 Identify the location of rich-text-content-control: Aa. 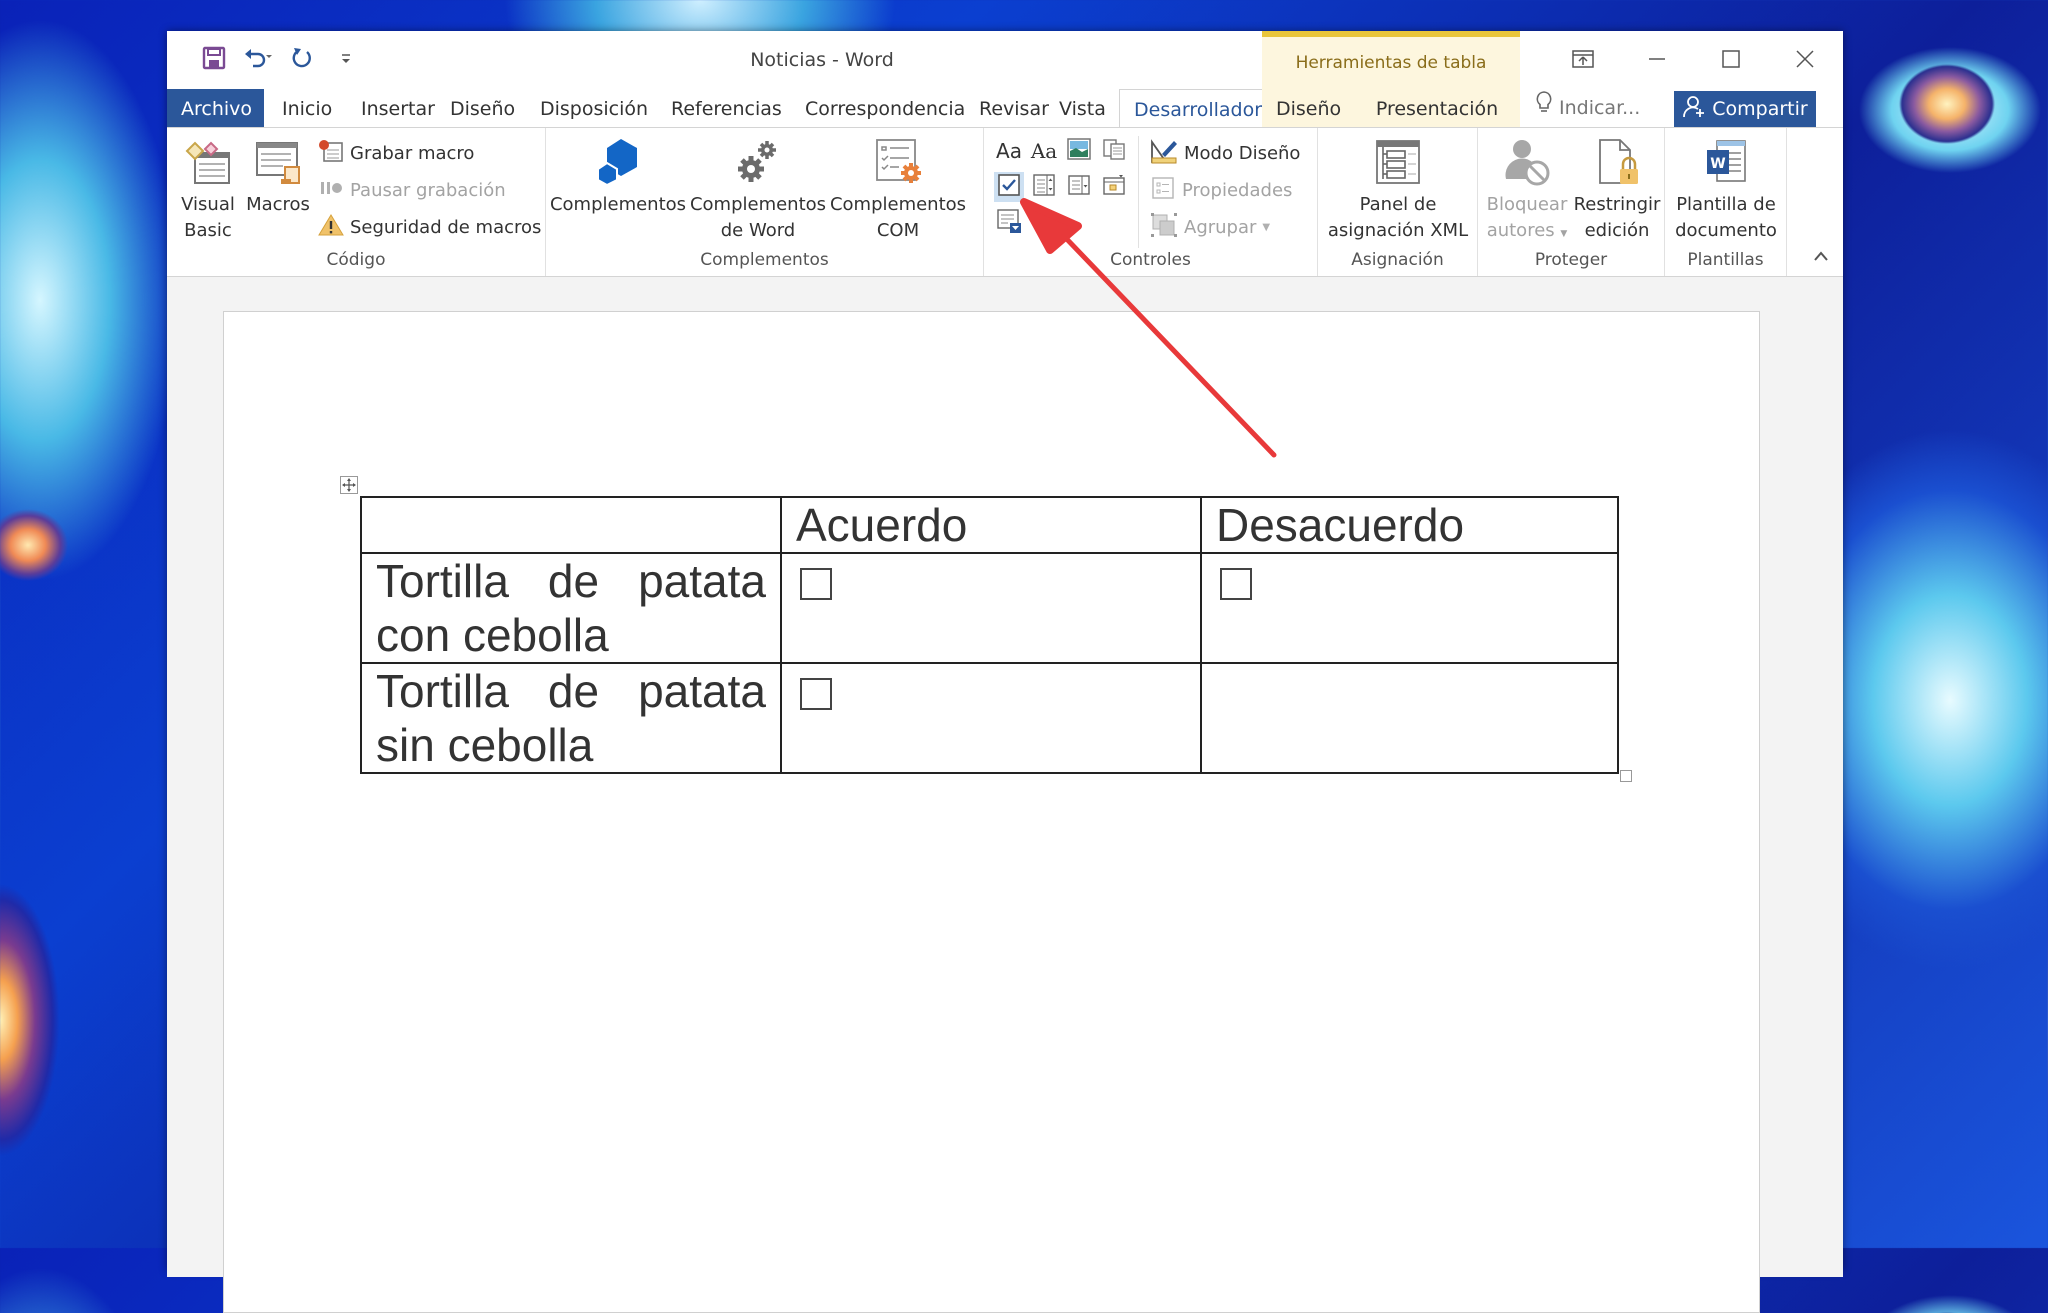
(1009, 151).